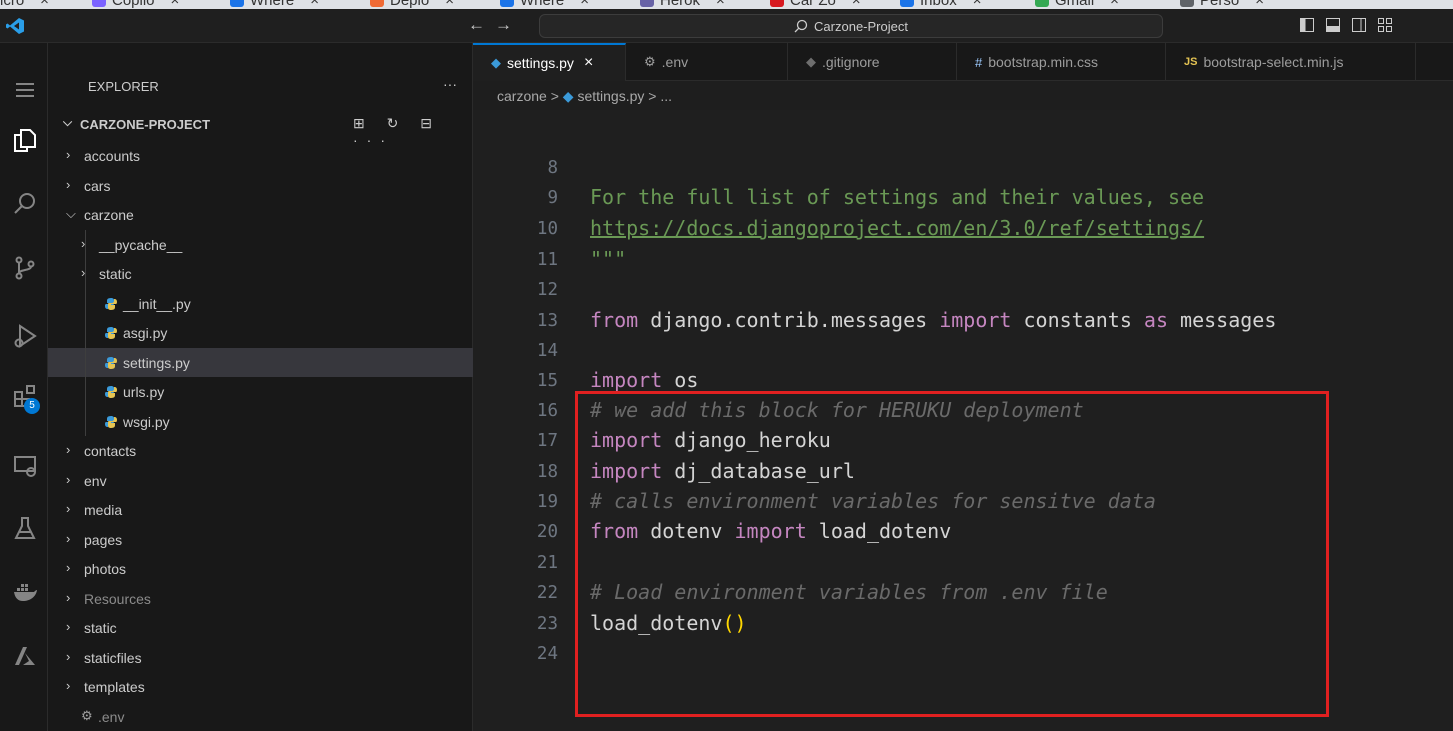  I want to click on explorer-icon, so click(25, 140).